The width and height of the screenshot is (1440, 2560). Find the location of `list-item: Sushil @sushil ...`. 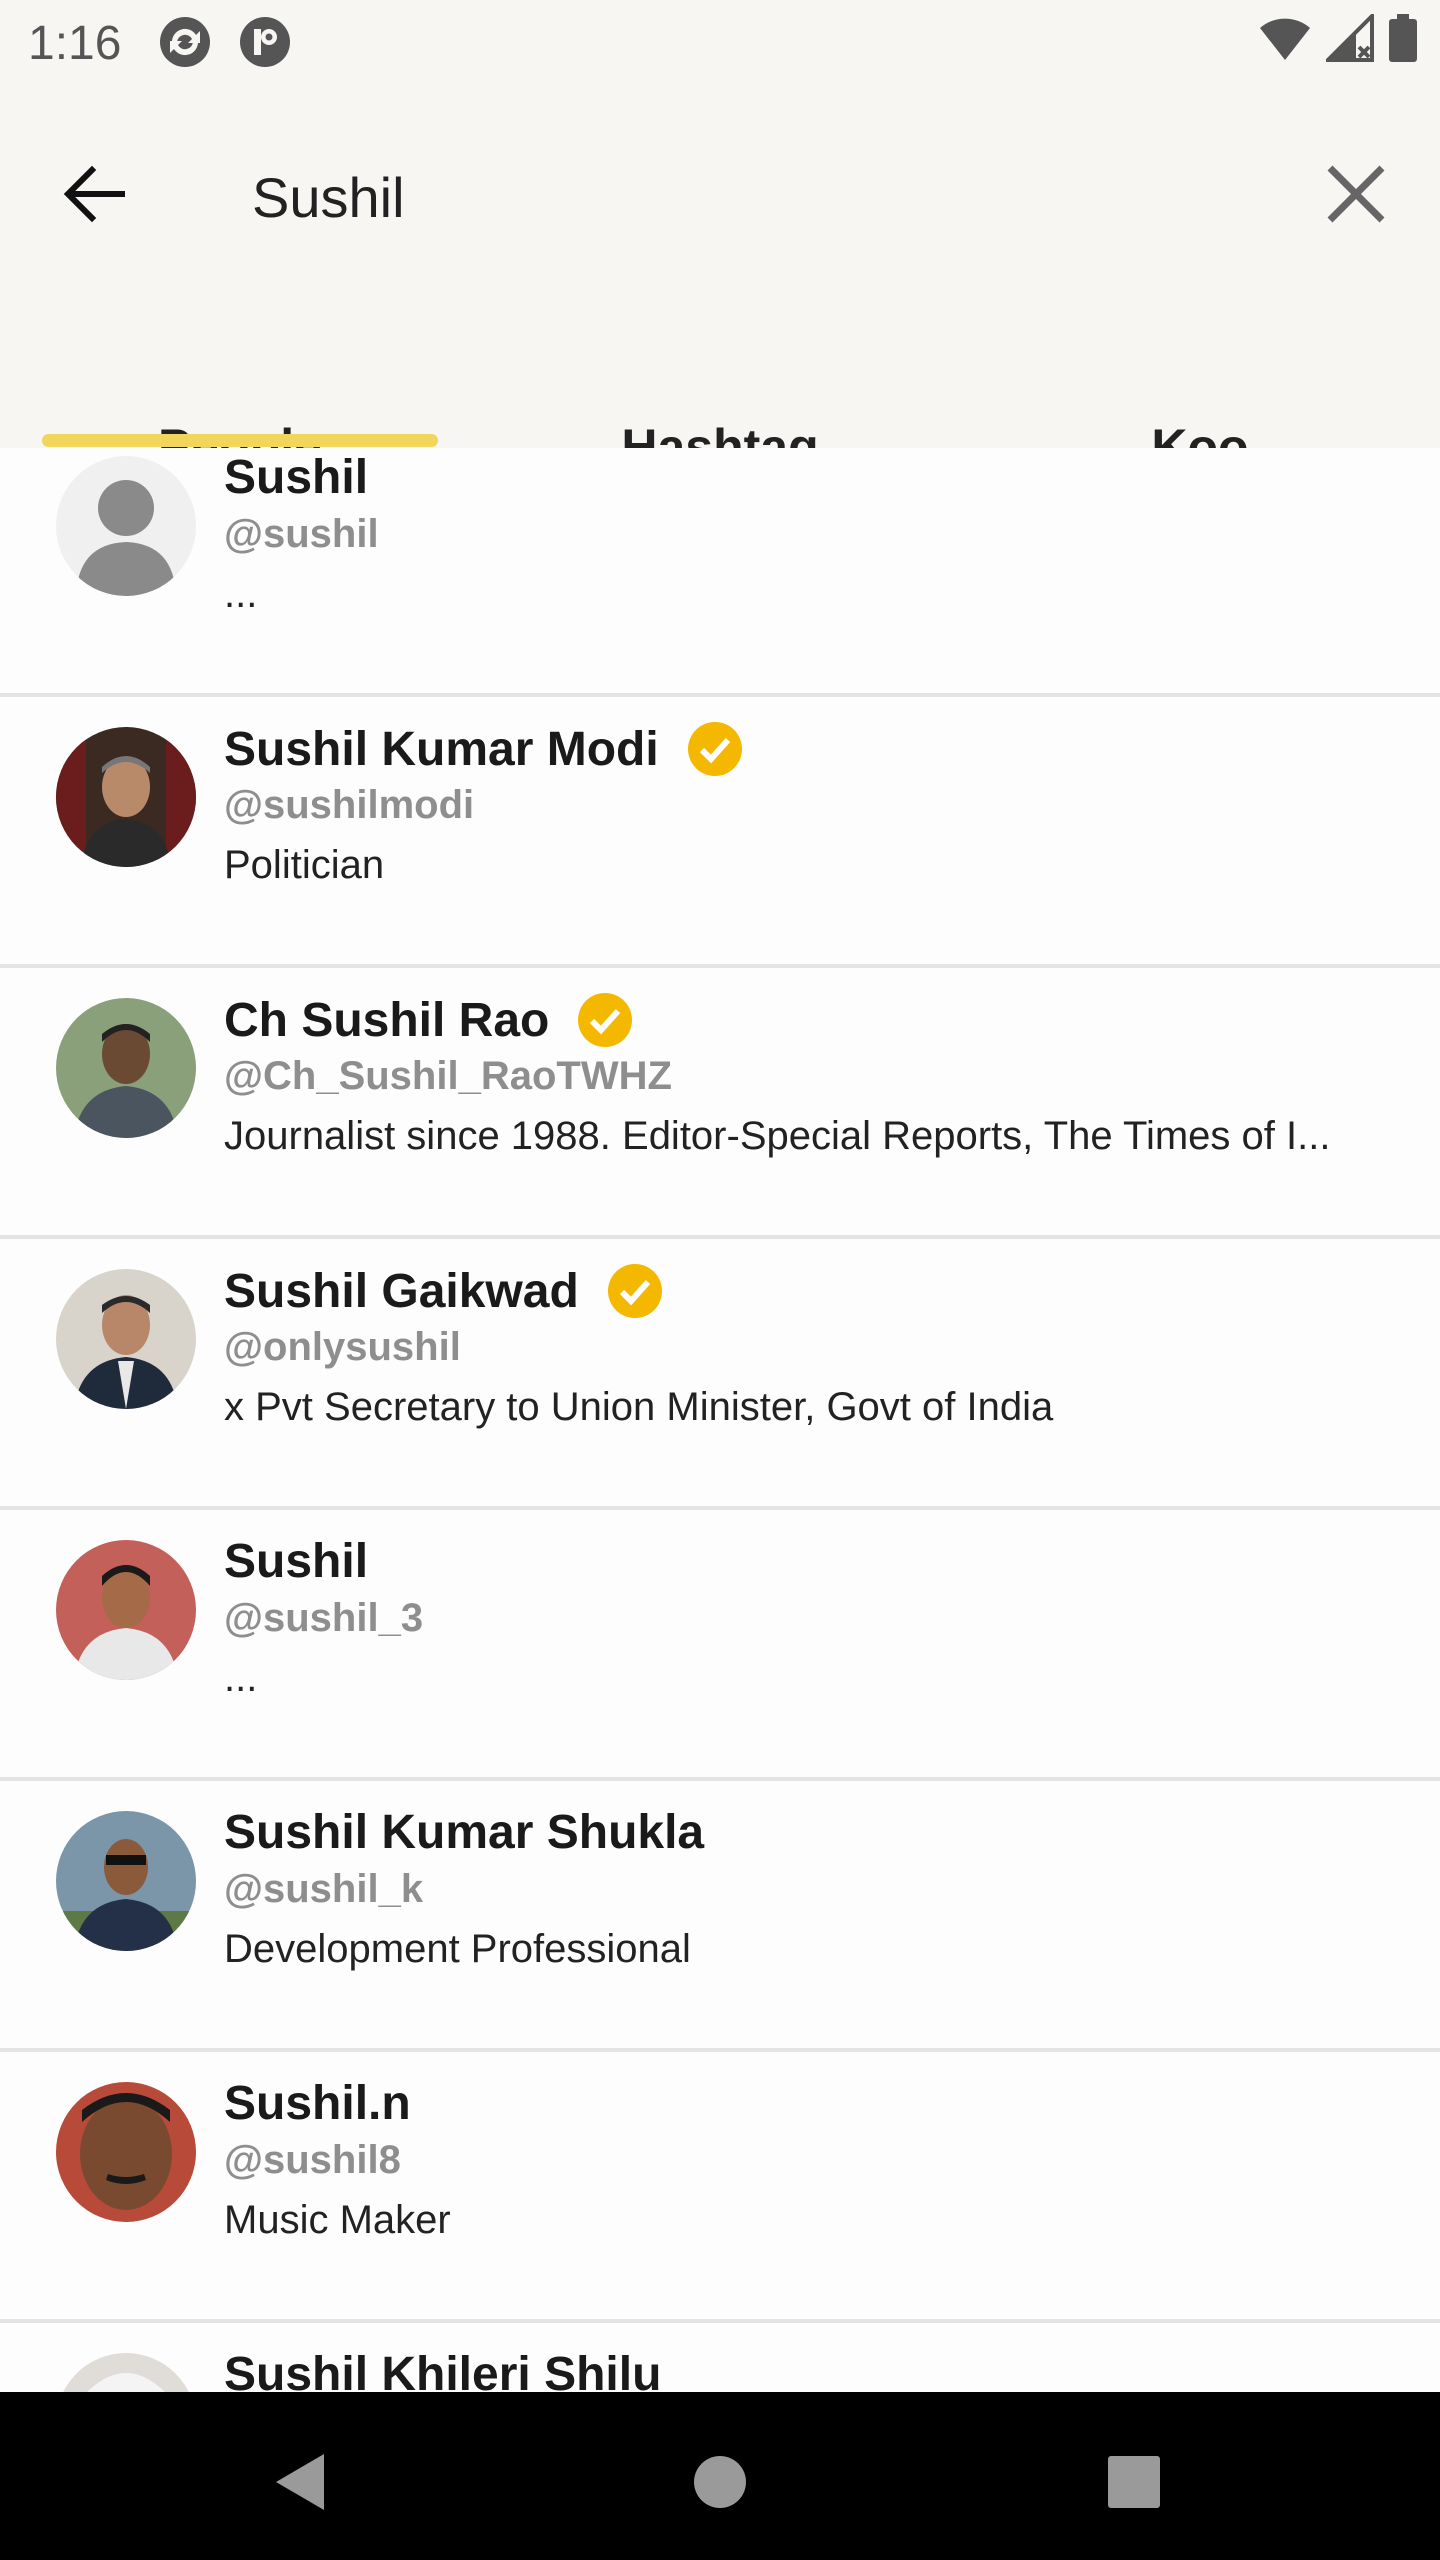

list-item: Sushil @sushil ... is located at coordinates (720, 572).